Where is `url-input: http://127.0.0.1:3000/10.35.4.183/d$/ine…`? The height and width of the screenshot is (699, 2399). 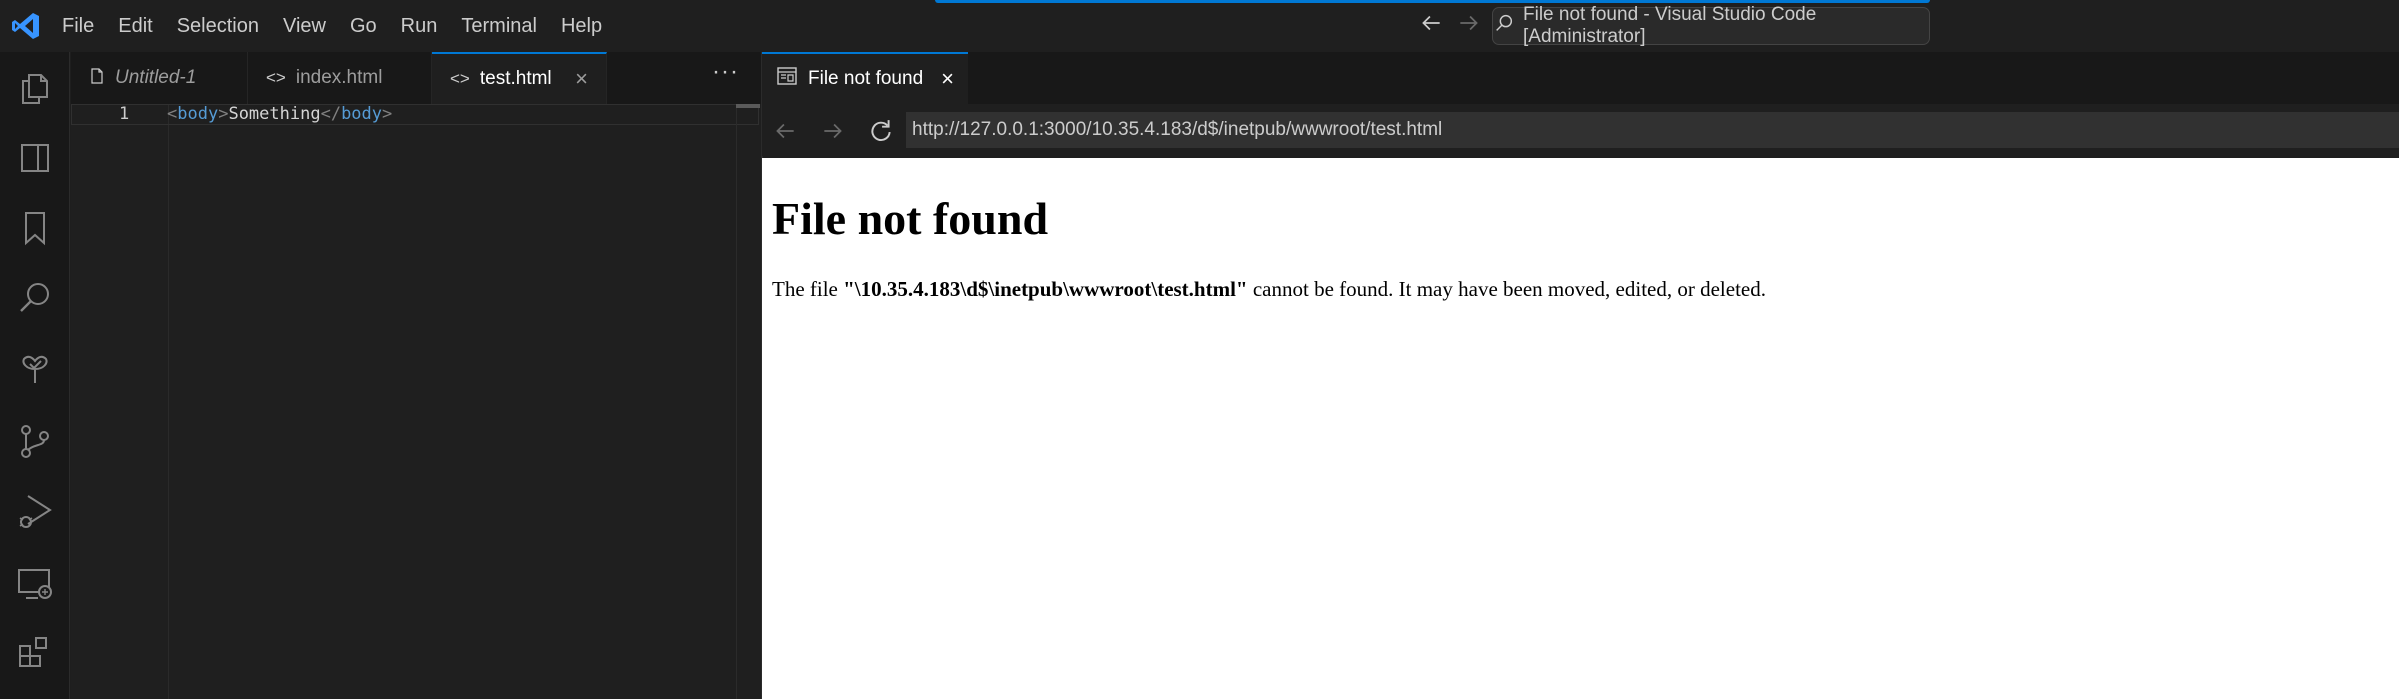
url-input: http://127.0.0.1:3000/10.35.4.183/d$/ine… is located at coordinates (1652, 130).